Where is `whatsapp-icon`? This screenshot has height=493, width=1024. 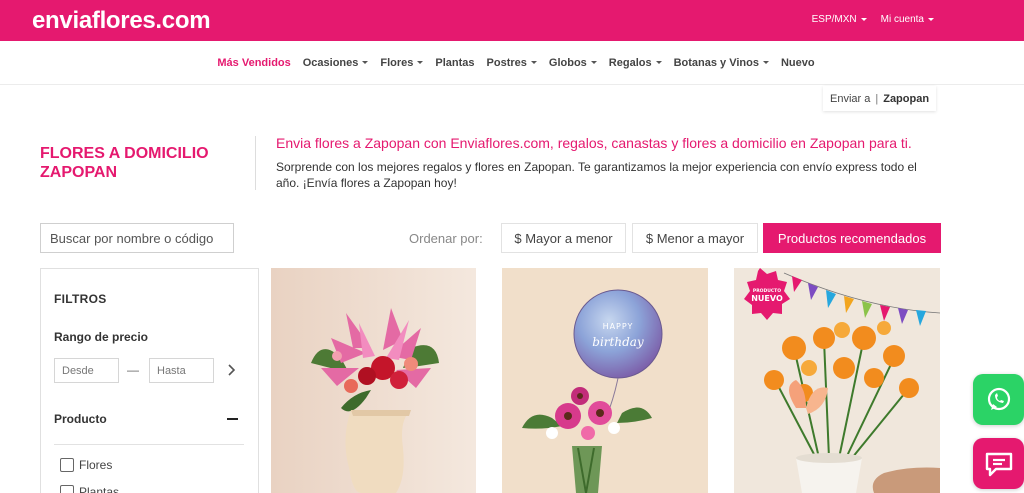
whatsapp-icon is located at coordinates (998, 398).